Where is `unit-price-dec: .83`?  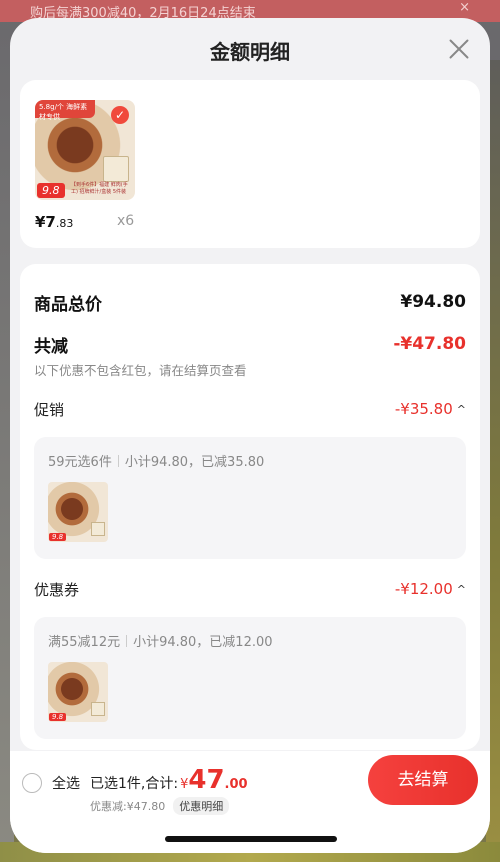
unit-price-dec: .83 is located at coordinates (64, 223).